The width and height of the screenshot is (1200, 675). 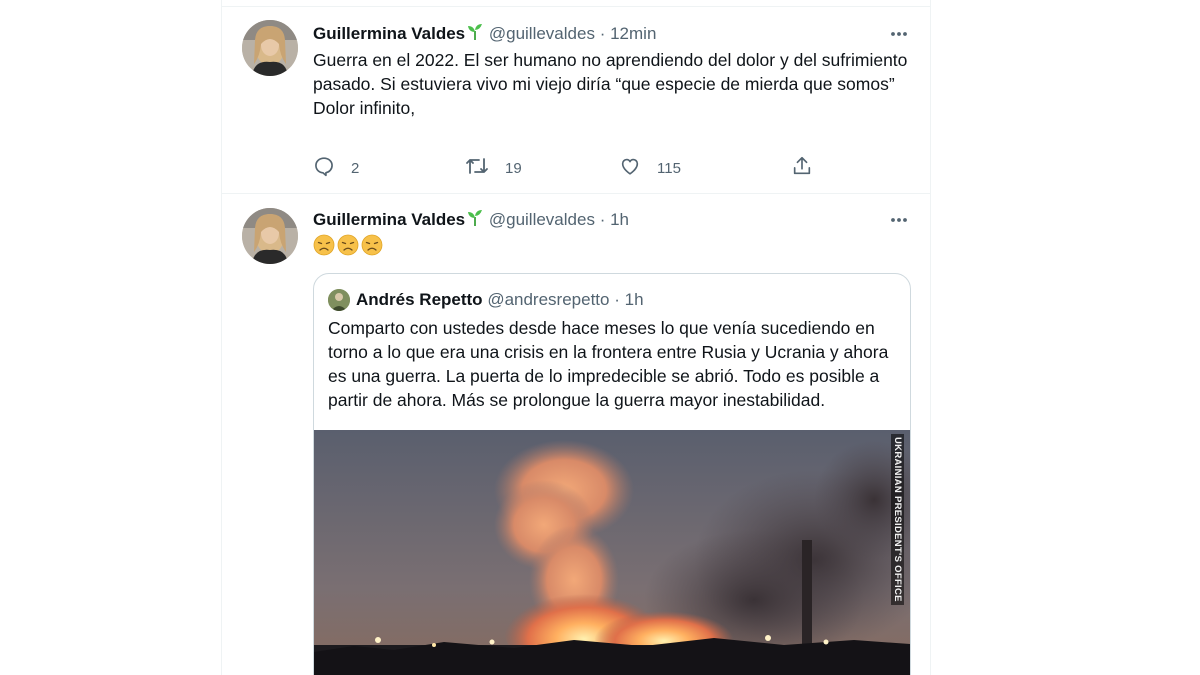 What do you see at coordinates (548, 300) in the screenshot?
I see `quoted-author-handle: @andresrepetto` at bounding box center [548, 300].